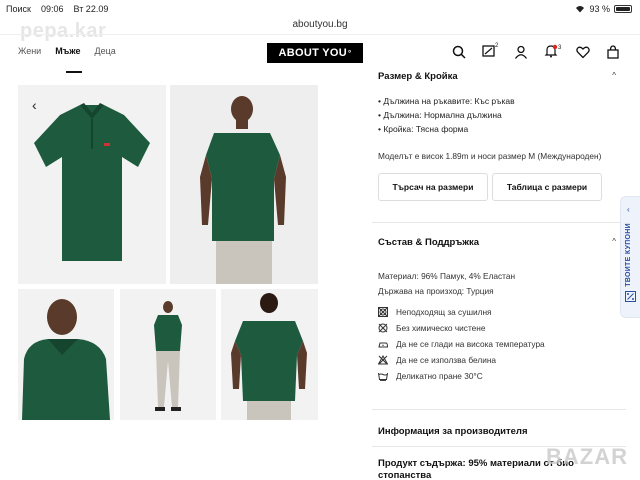 Image resolution: width=640 pixels, height=480 pixels. I want to click on closeup-illustration, so click(66, 359).